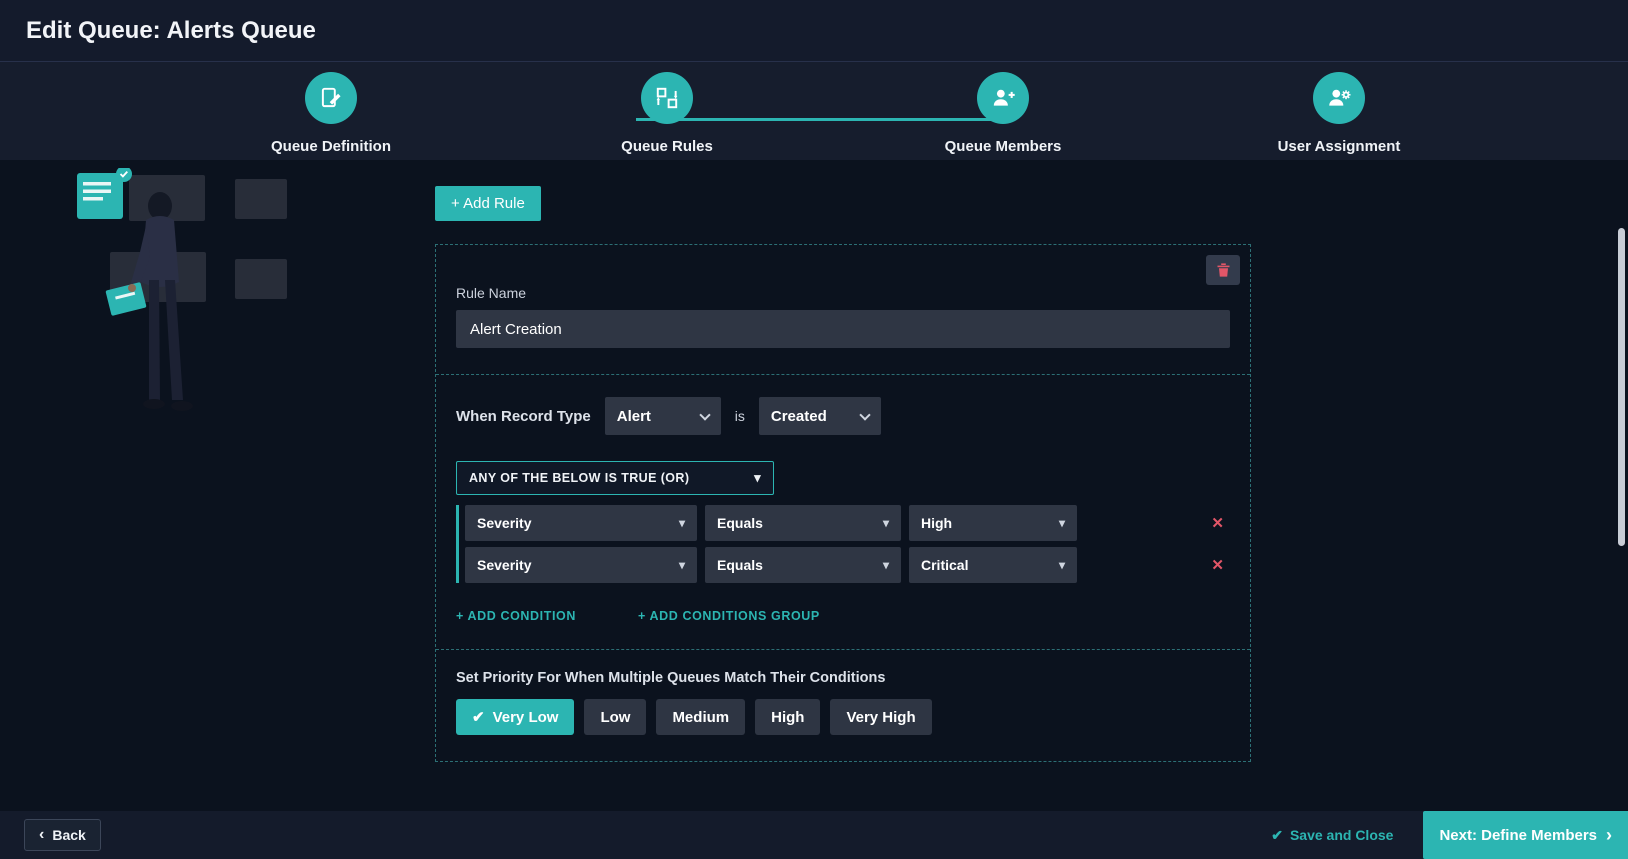  I want to click on window-header: Edit Queue: Alerts Queue, so click(814, 31).